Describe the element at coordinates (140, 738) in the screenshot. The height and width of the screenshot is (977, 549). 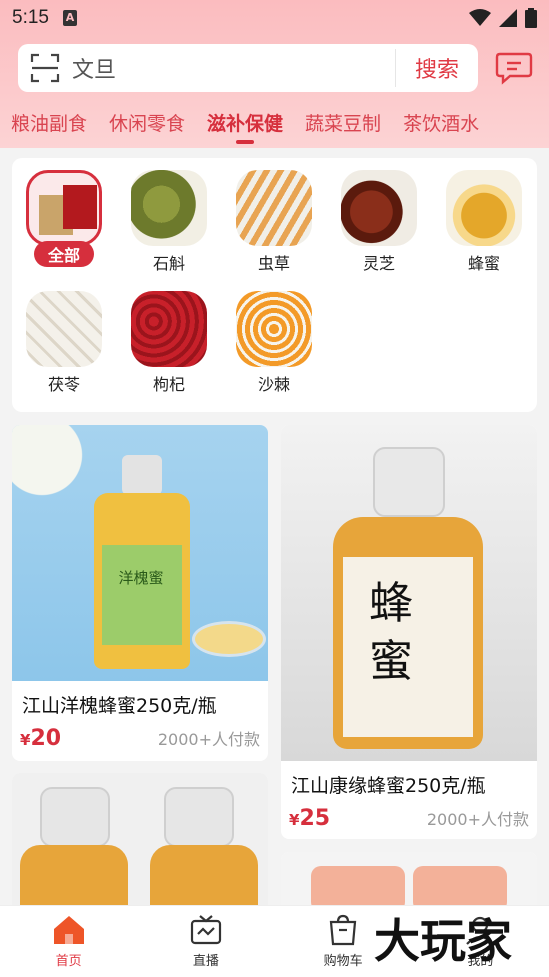
I see `price-row: ¥20 2000+人付款` at that location.